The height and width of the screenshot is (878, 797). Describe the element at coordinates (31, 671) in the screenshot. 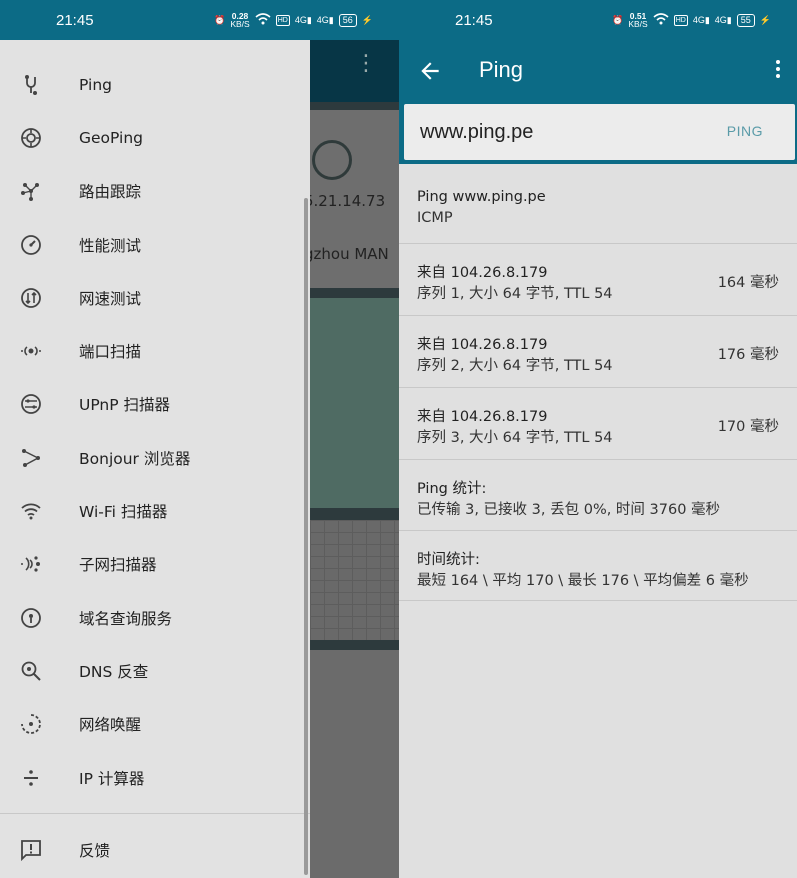

I see `dns-lookup-icon` at that location.